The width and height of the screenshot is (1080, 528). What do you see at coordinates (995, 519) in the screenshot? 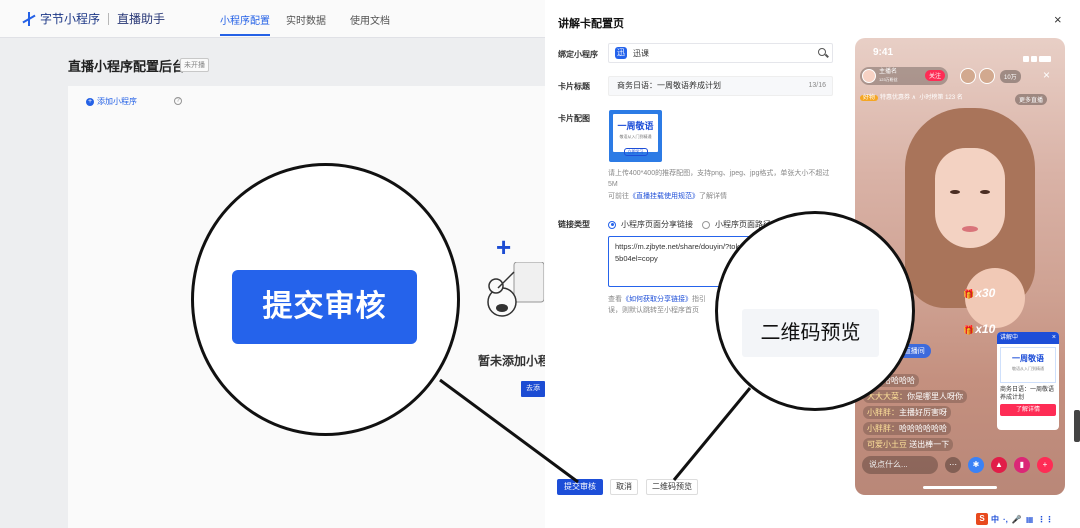
I see `ime-item: 中` at bounding box center [995, 519].